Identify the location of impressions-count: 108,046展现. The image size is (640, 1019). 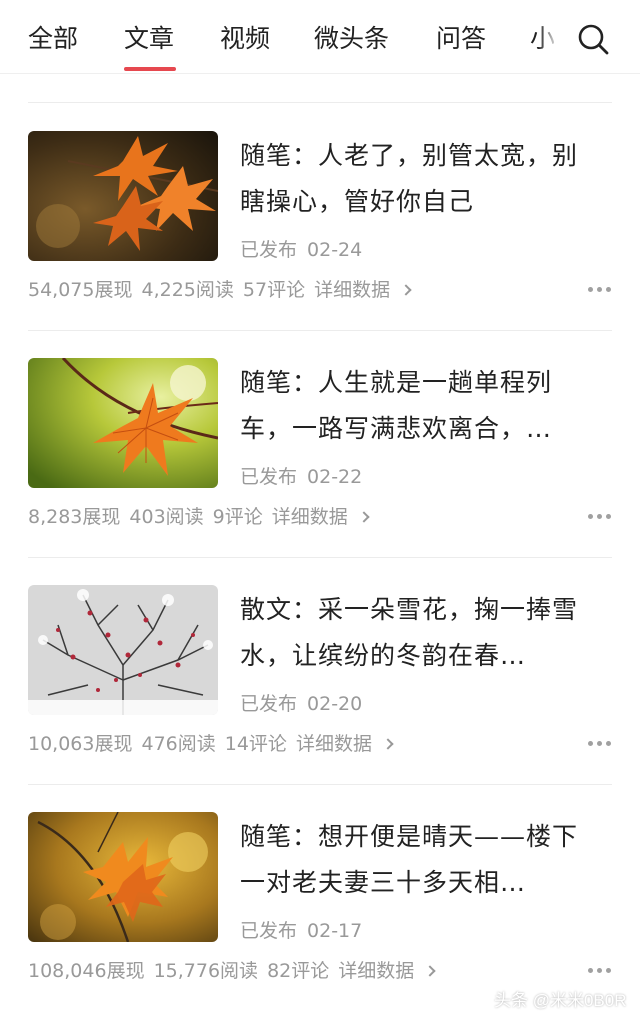
(86, 971).